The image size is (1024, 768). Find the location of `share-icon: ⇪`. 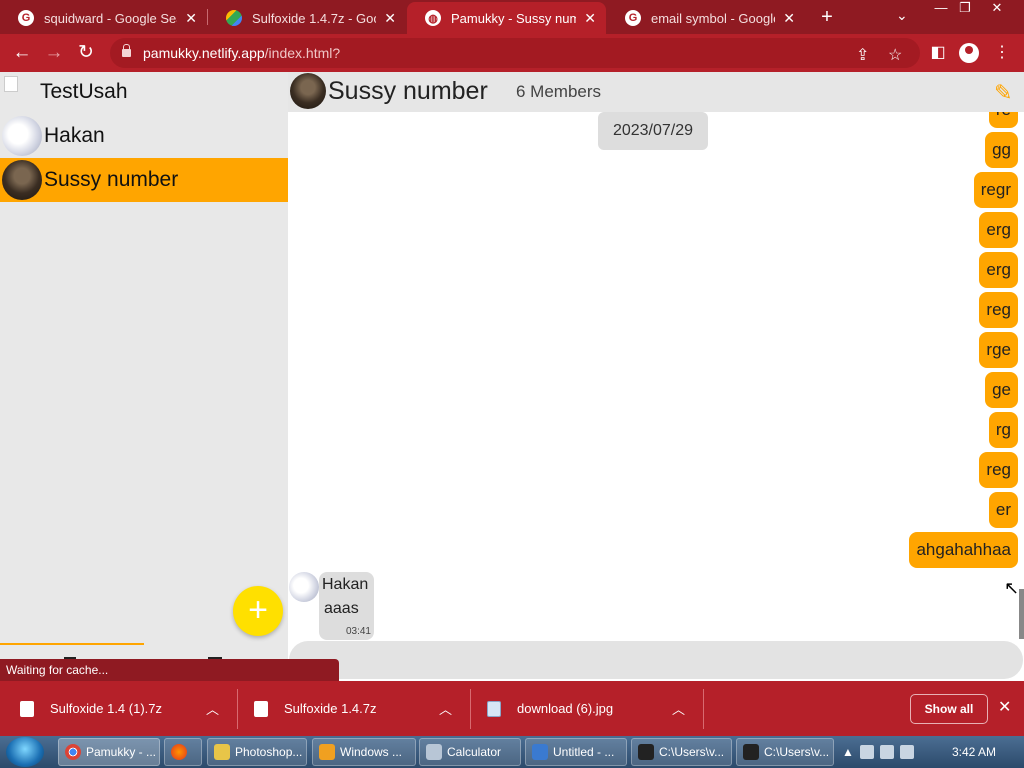

share-icon: ⇪ is located at coordinates (862, 55).